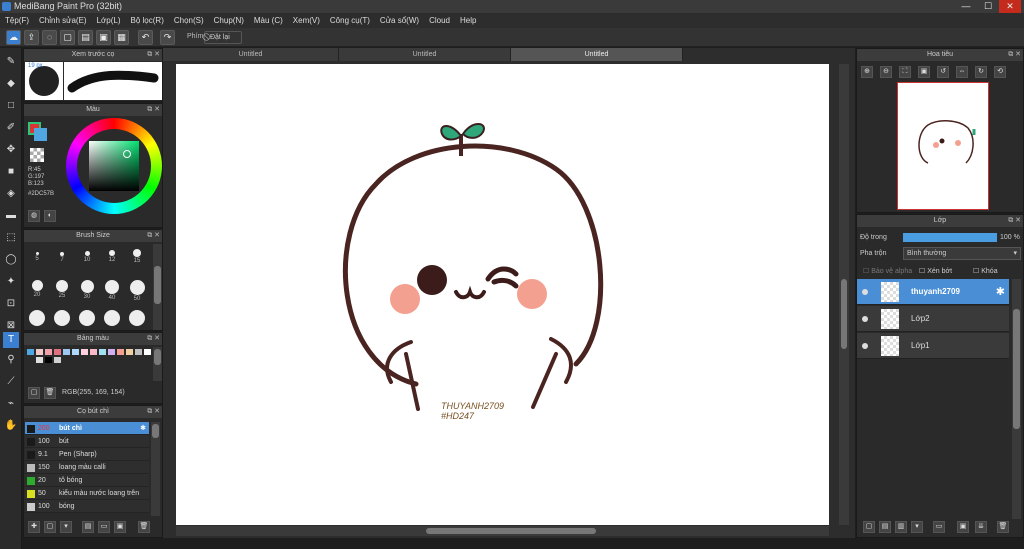 The width and height of the screenshot is (1024, 549). Describe the element at coordinates (87, 428) in the screenshot. I see `pen-item: 200 bút chì ✱` at that location.